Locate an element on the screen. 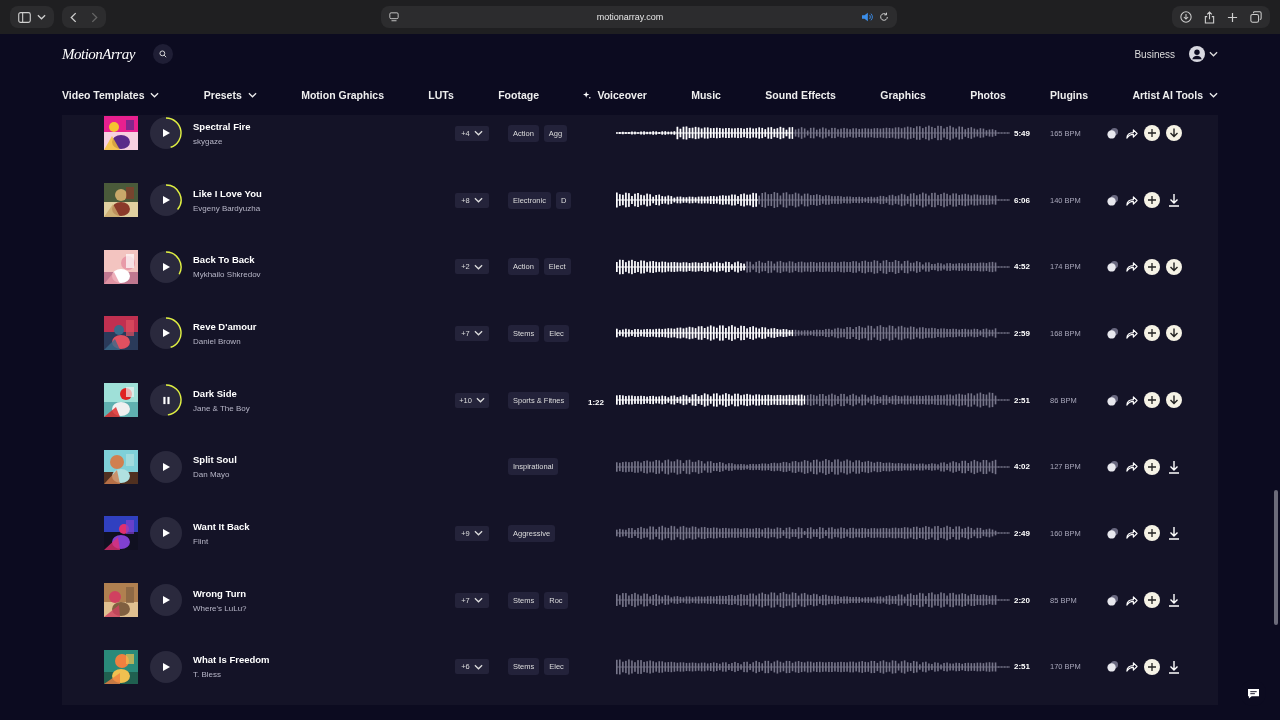  nav-item: Photos is located at coordinates (988, 94).